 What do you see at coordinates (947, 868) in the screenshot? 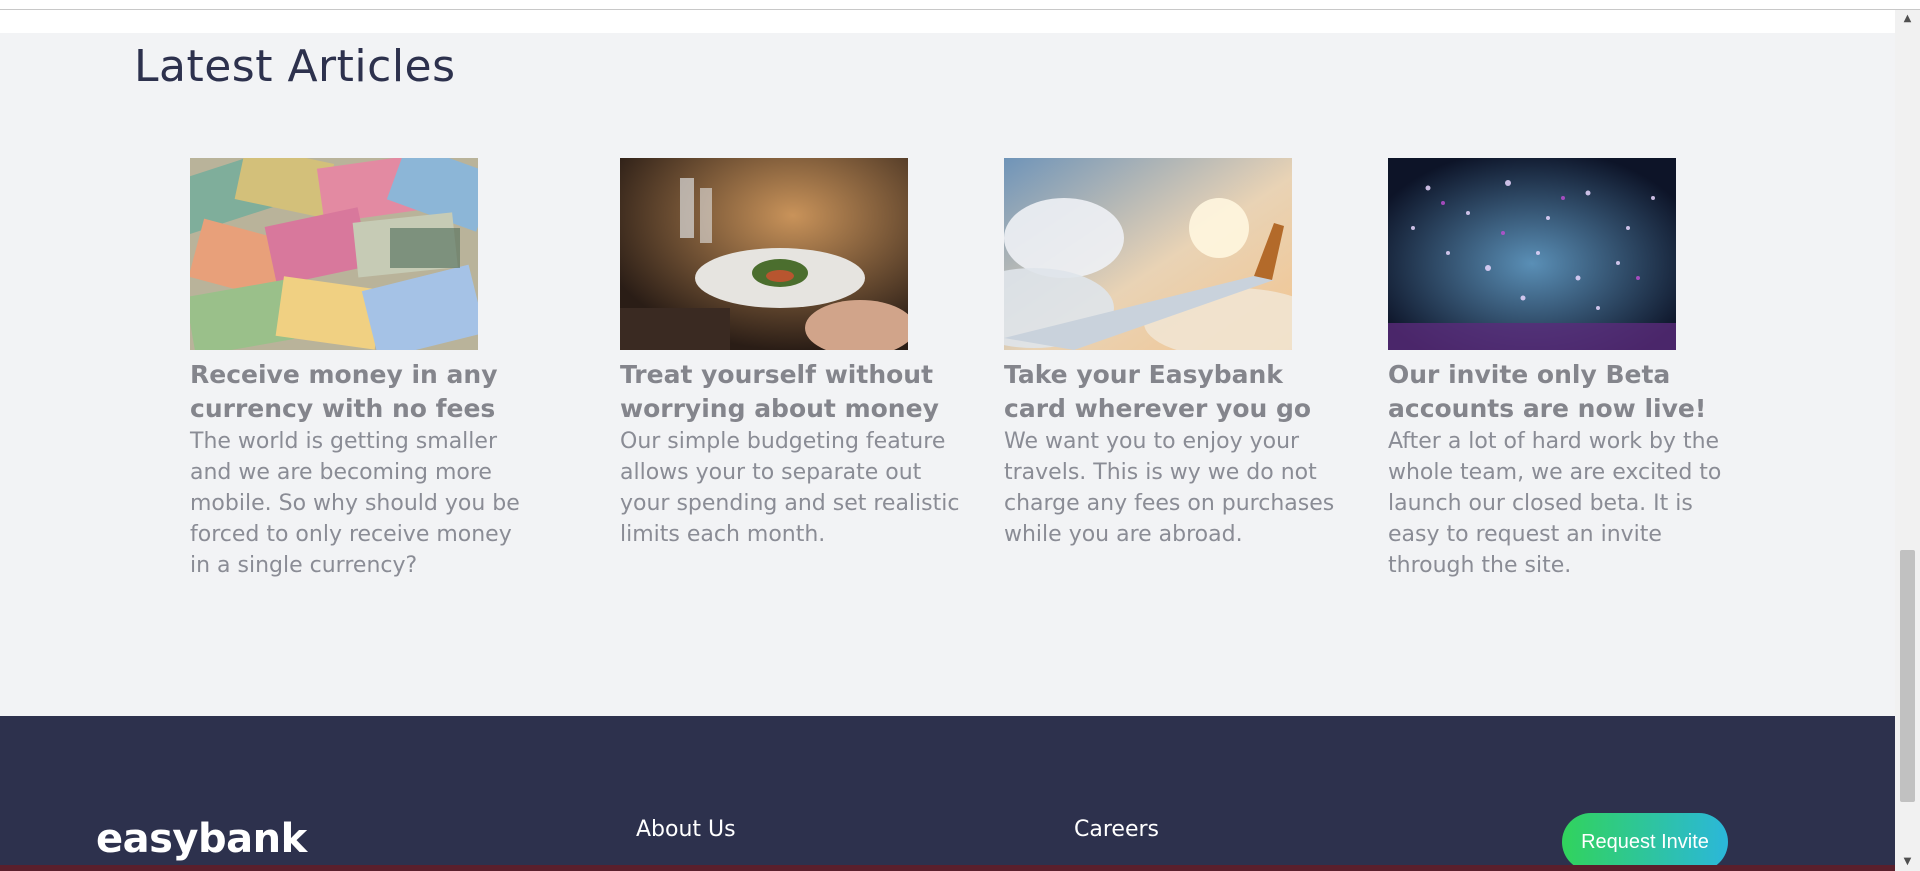
I see `bottom-strip` at bounding box center [947, 868].